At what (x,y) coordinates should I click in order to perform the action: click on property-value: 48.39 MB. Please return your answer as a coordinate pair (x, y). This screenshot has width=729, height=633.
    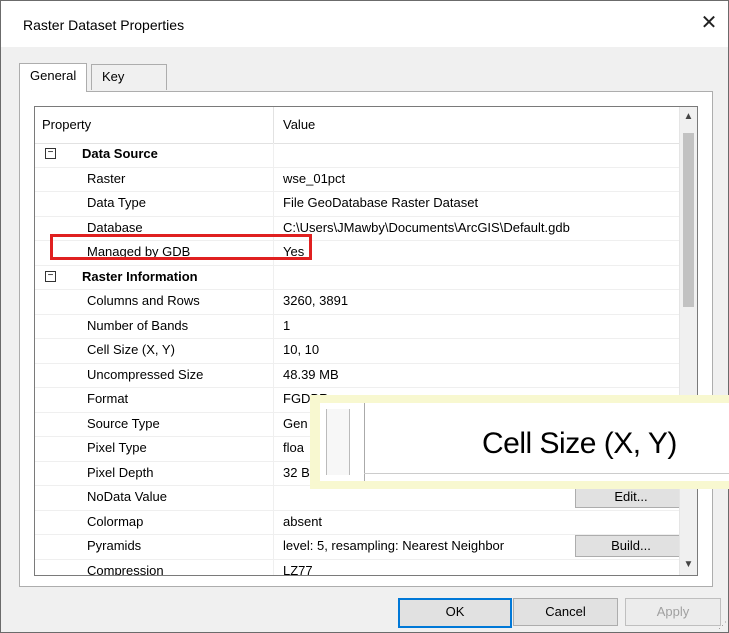
    Looking at the image, I should click on (311, 374).